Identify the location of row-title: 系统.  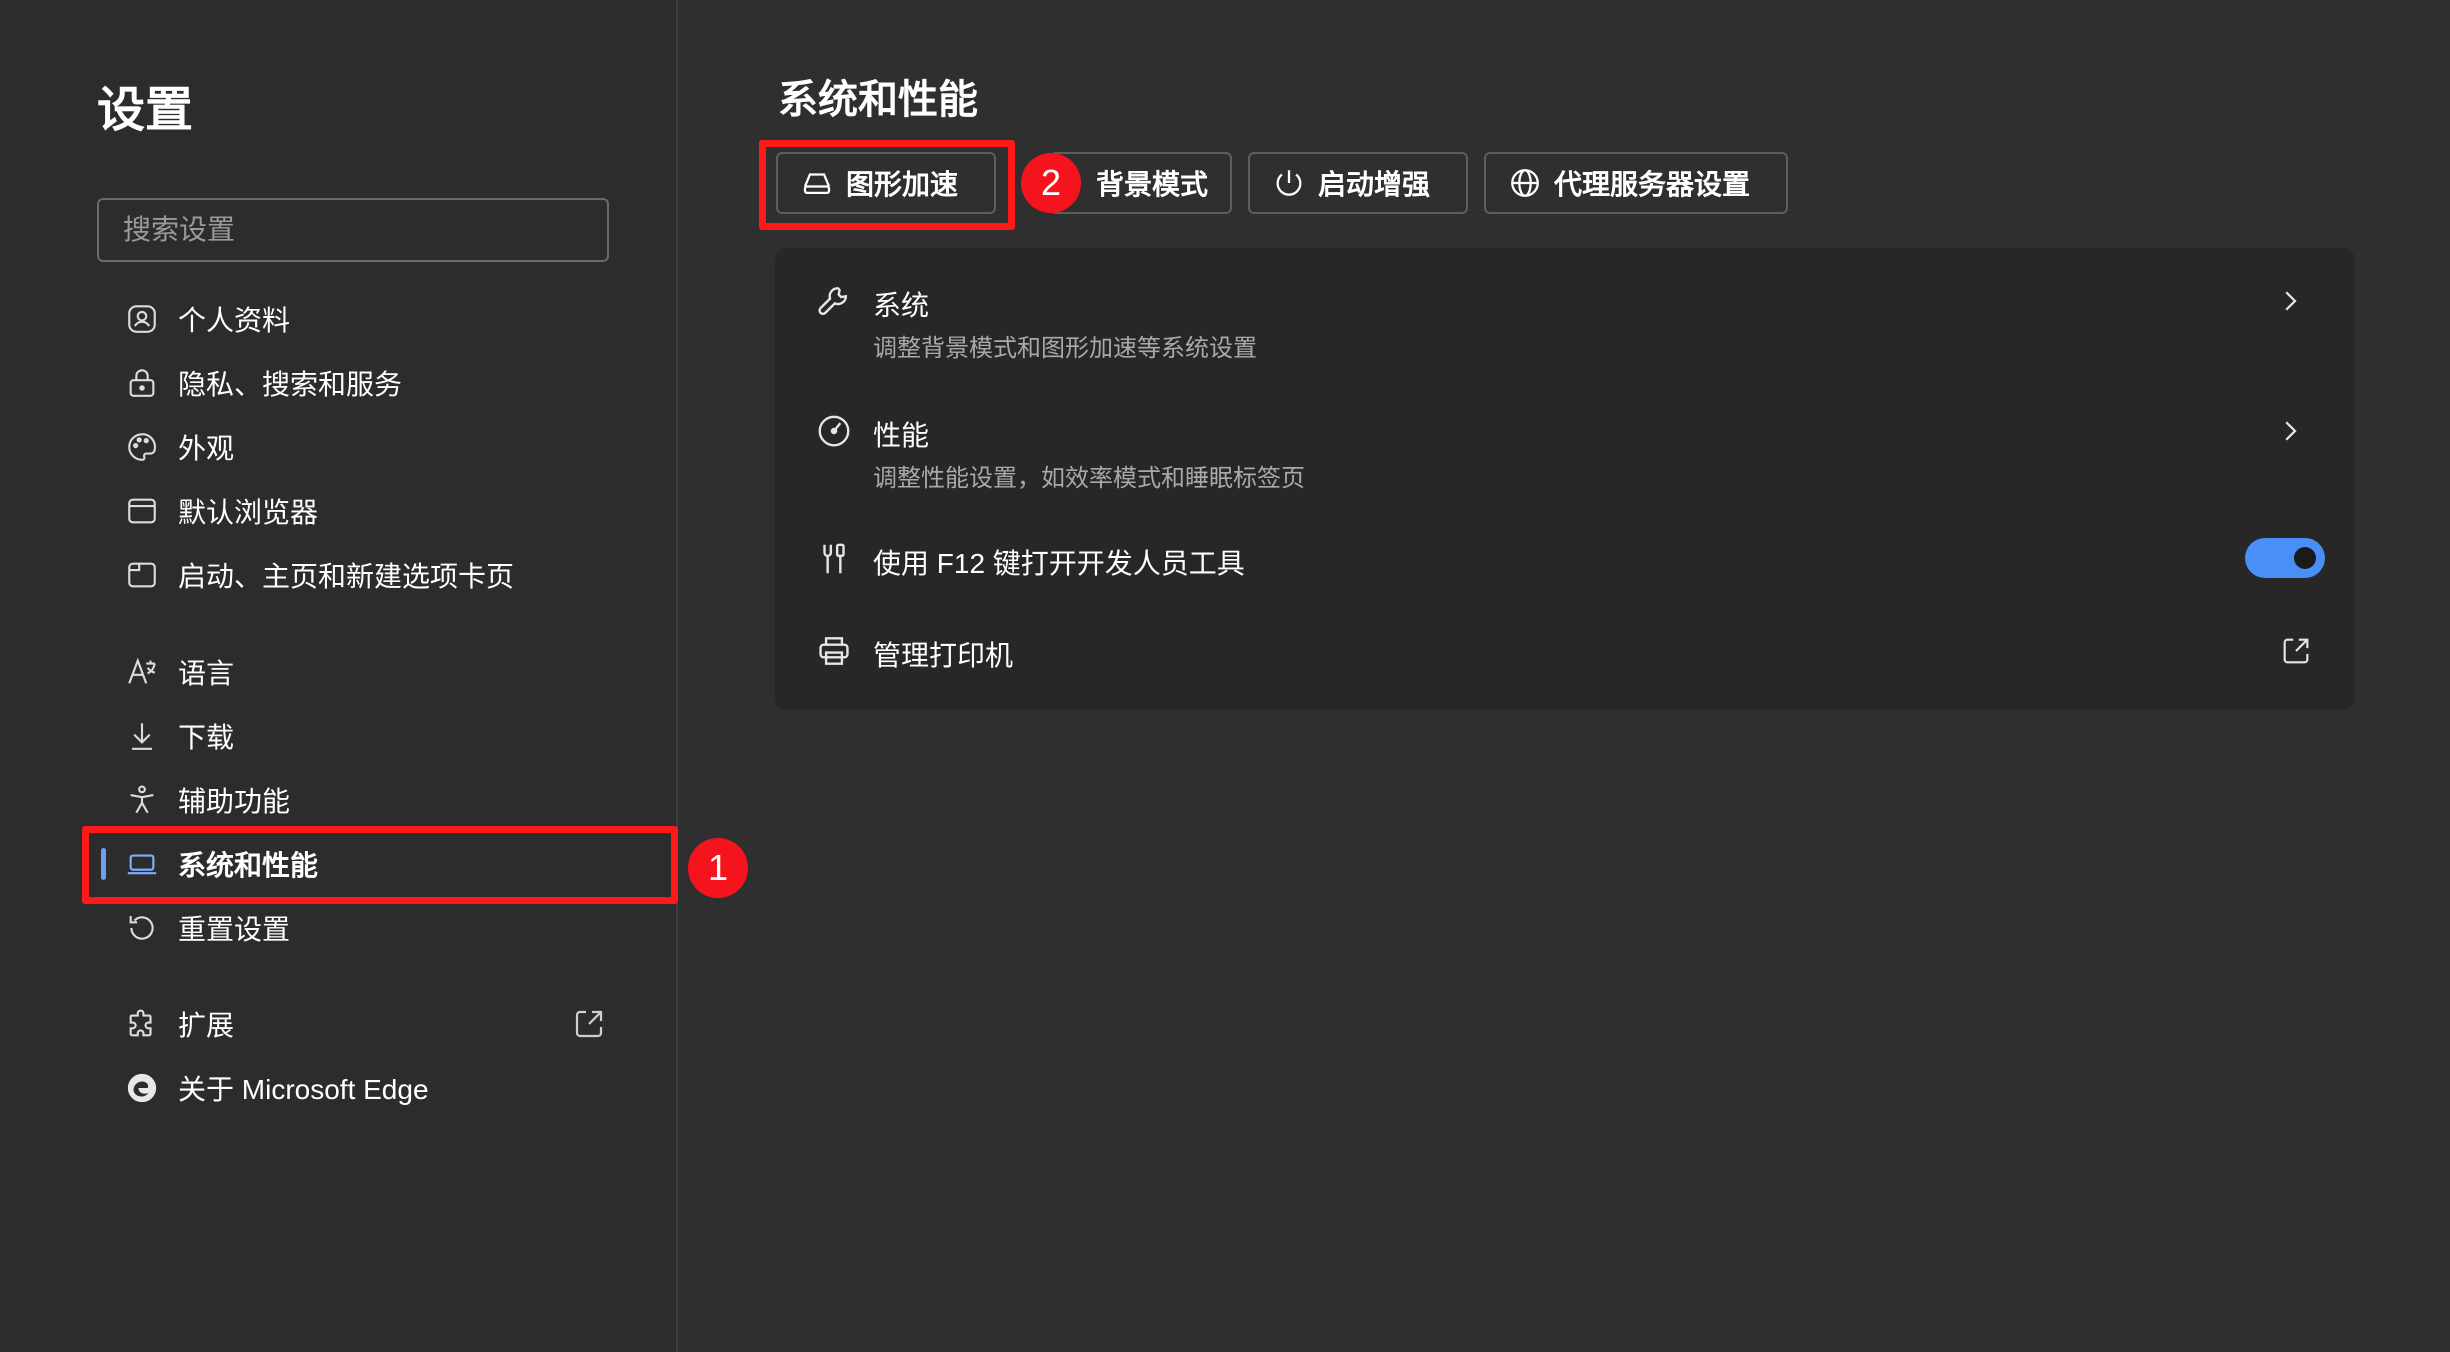
(901, 305).